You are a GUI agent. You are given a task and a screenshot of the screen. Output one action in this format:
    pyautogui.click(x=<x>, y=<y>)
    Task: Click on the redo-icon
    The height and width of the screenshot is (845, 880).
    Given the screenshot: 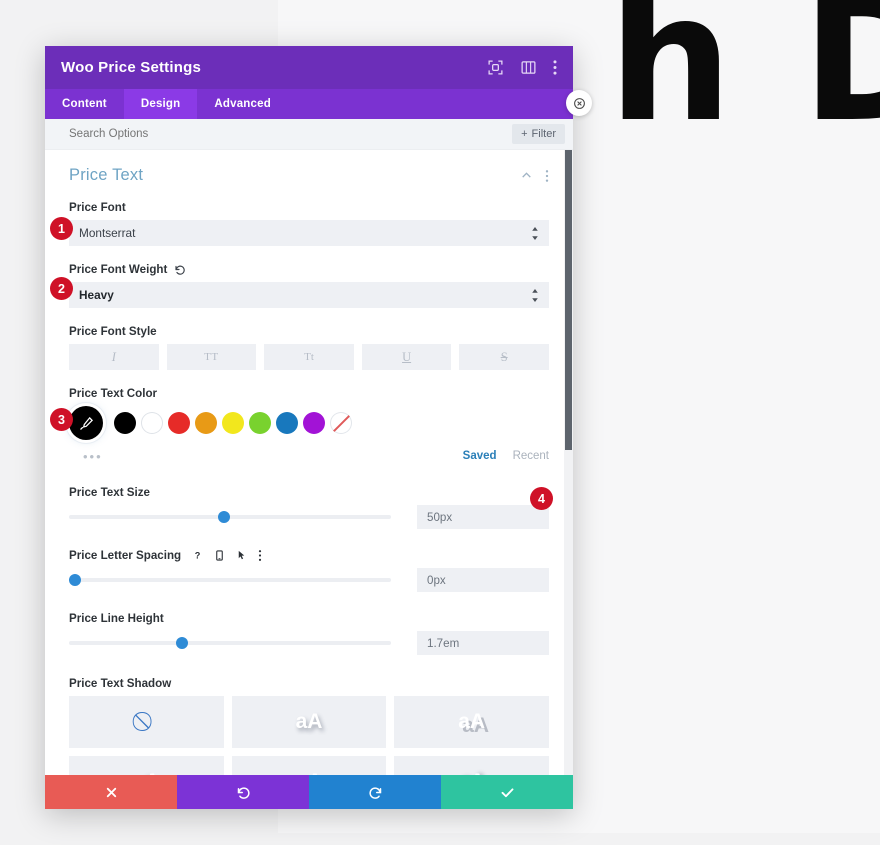 What is the action you would take?
    pyautogui.click(x=374, y=792)
    